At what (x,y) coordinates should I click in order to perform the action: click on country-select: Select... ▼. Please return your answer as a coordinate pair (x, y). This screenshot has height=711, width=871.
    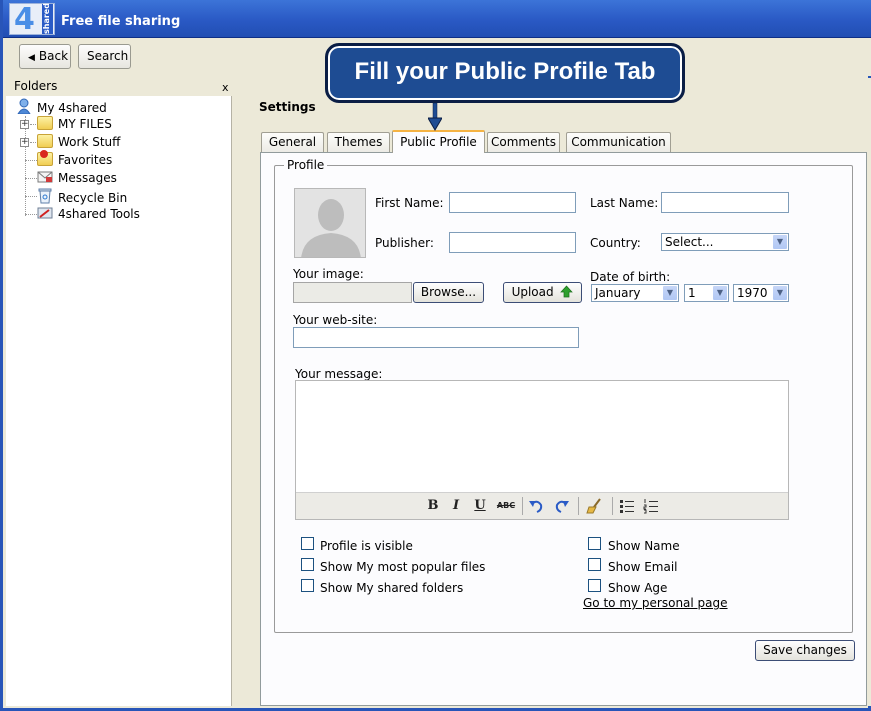
    Looking at the image, I should click on (725, 242).